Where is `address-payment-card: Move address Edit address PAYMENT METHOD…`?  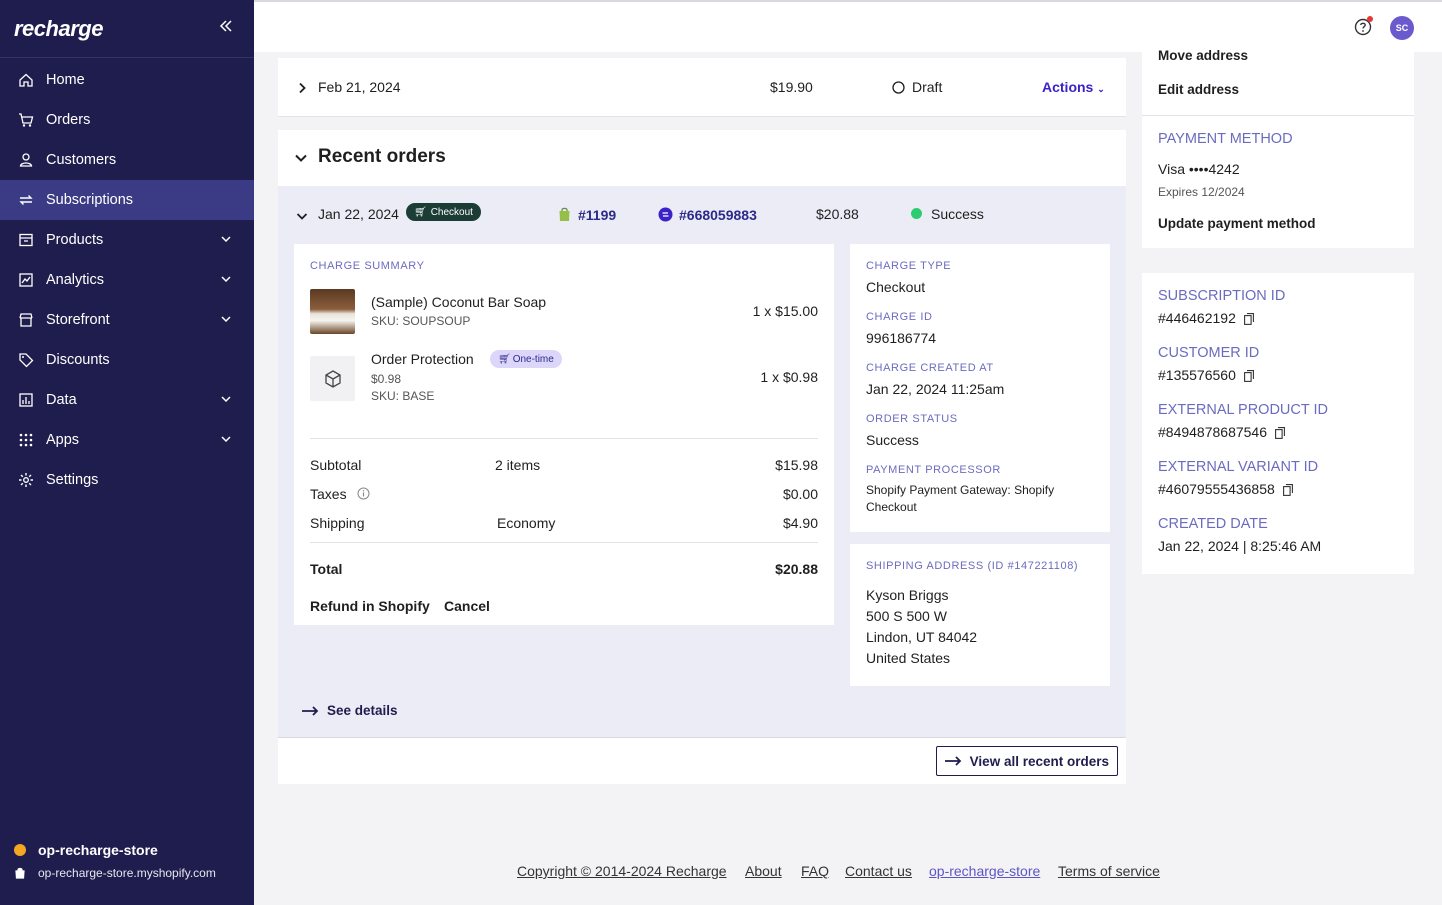
address-payment-card: Move address Edit address PAYMENT METHOD… is located at coordinates (1278, 148).